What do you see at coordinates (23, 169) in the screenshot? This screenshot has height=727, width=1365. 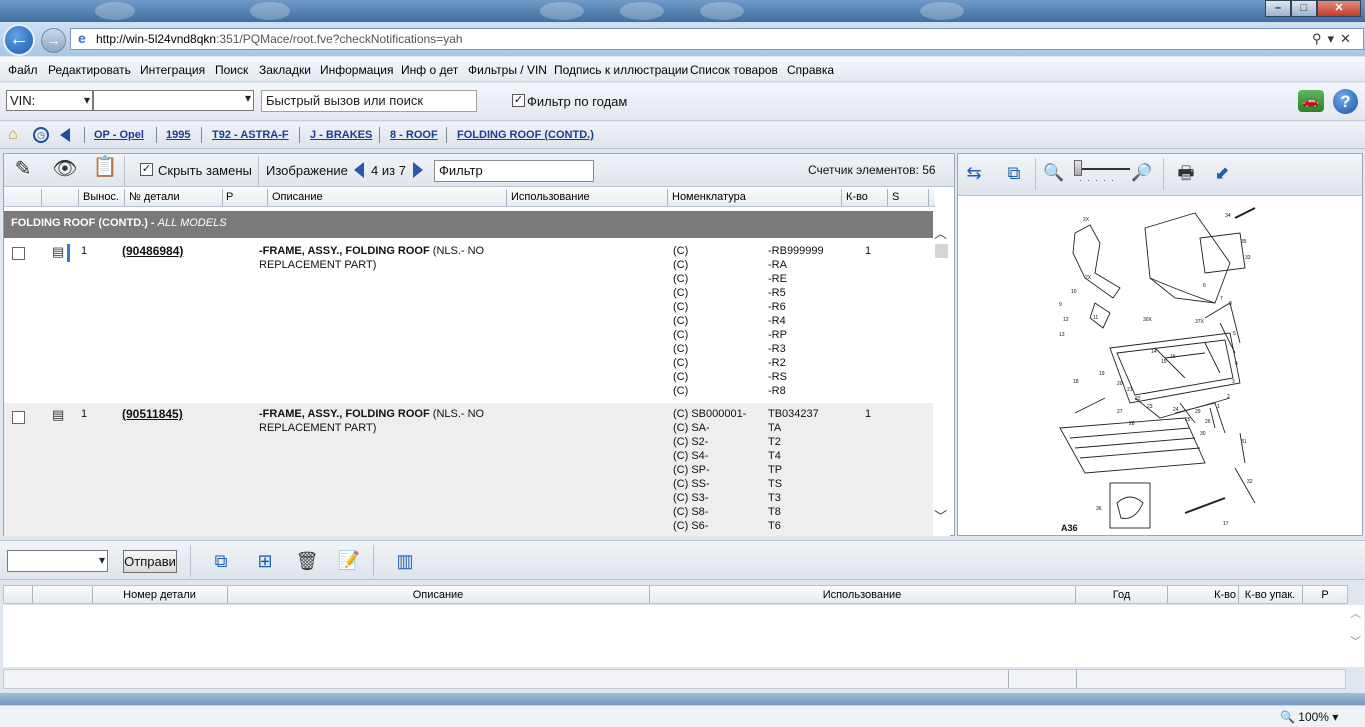 I see `notes-pencil-icon: ✎` at bounding box center [23, 169].